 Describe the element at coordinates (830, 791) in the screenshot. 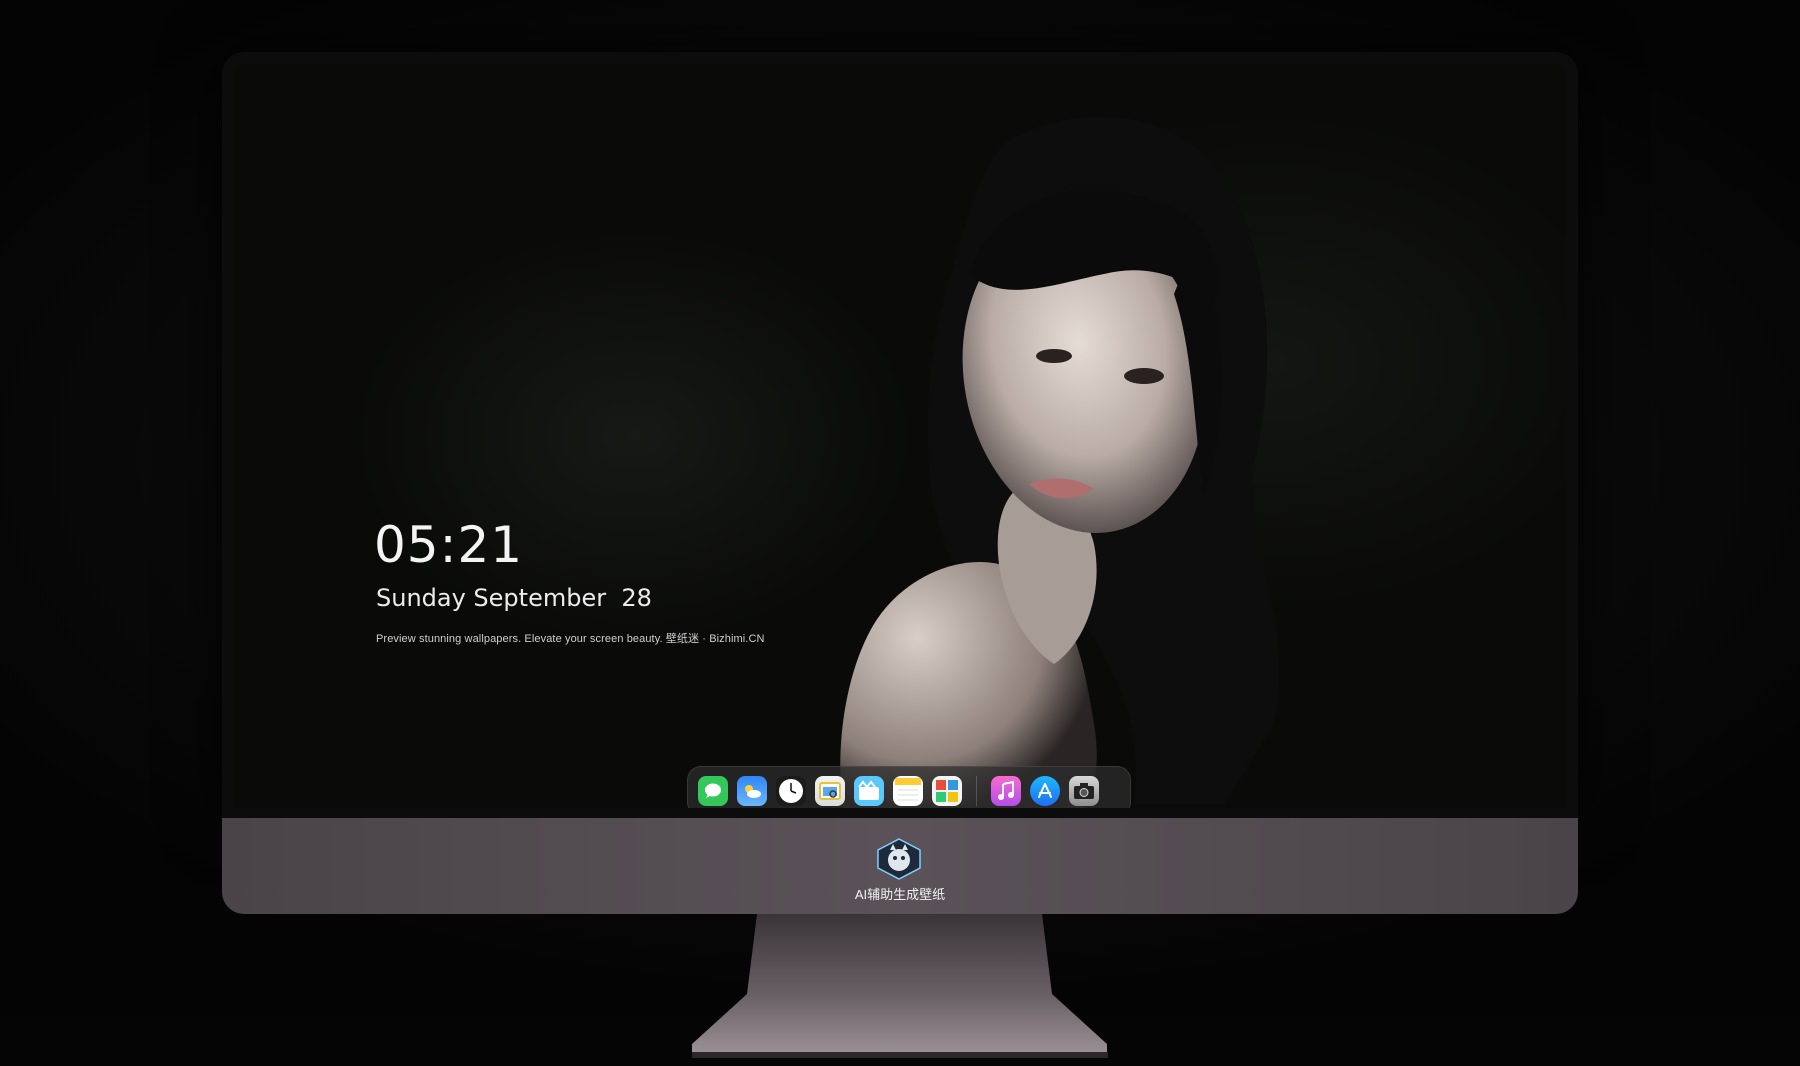

I see `preview-icon` at that location.